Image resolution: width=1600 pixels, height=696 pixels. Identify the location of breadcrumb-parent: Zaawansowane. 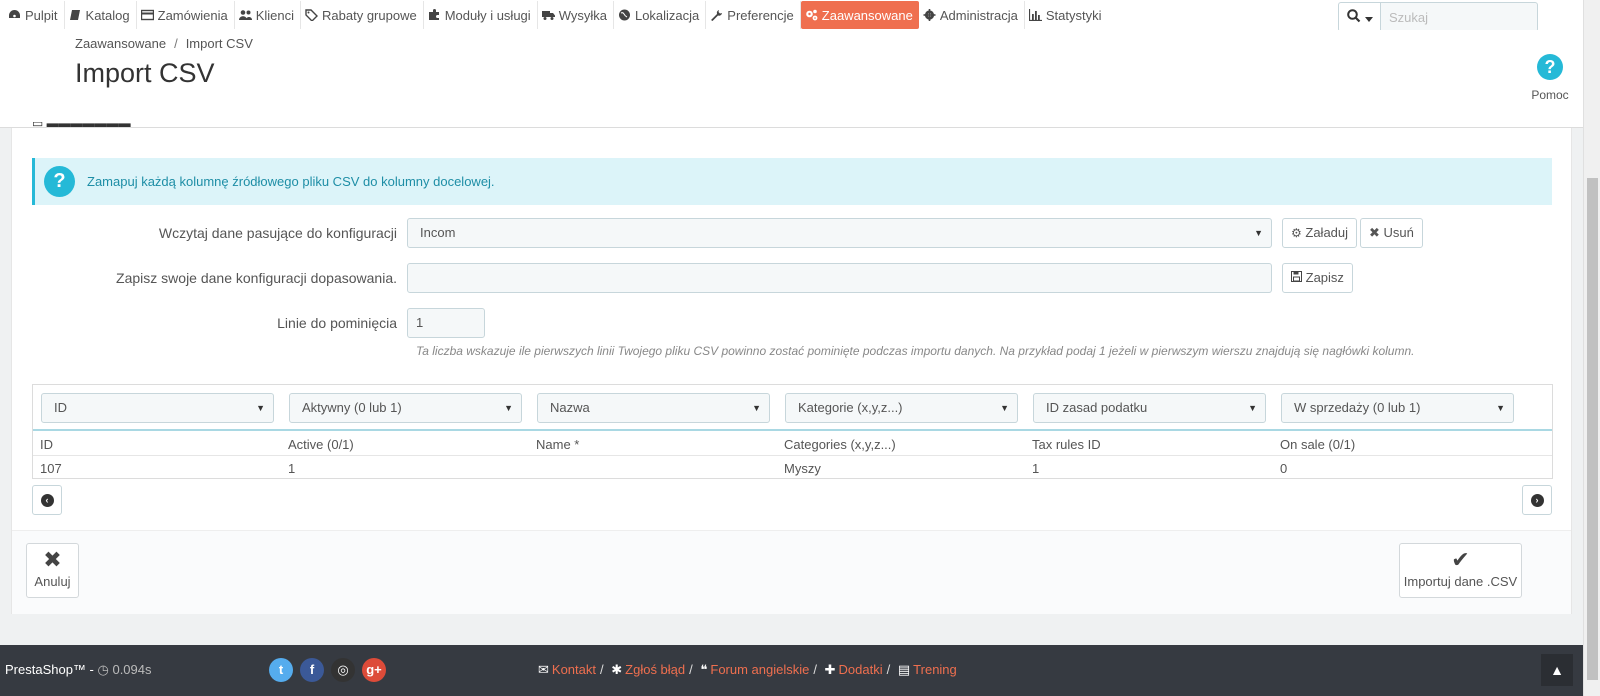
(120, 43).